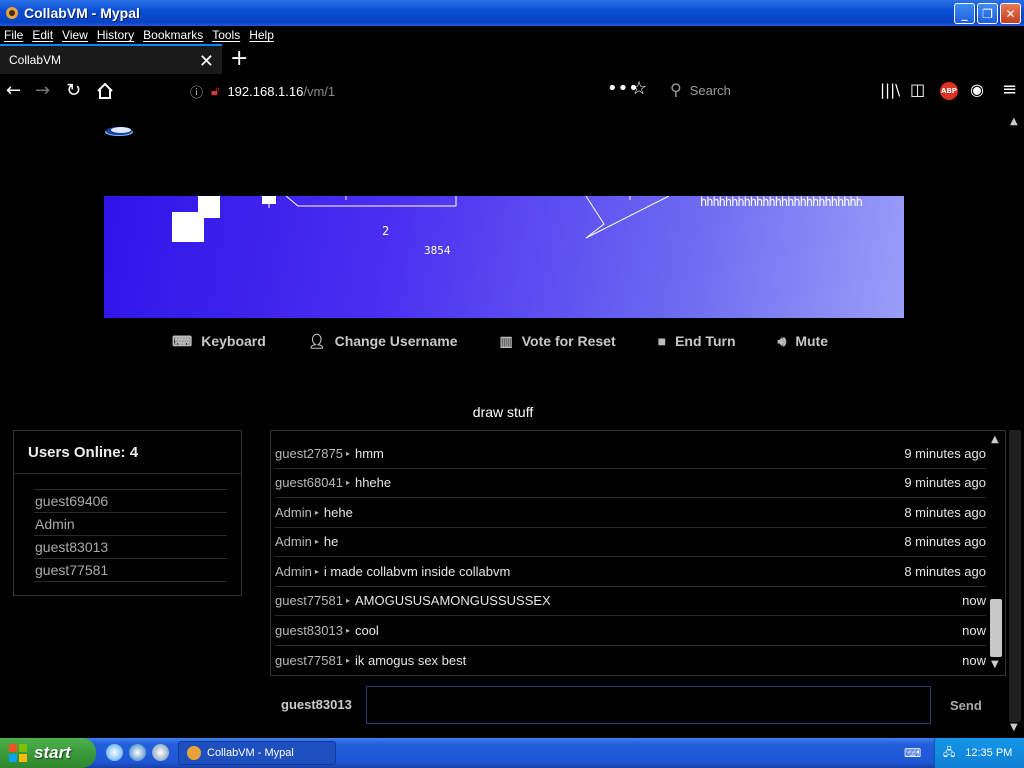 The image size is (1024, 768). I want to click on menu-edit: Edit, so click(42, 35).